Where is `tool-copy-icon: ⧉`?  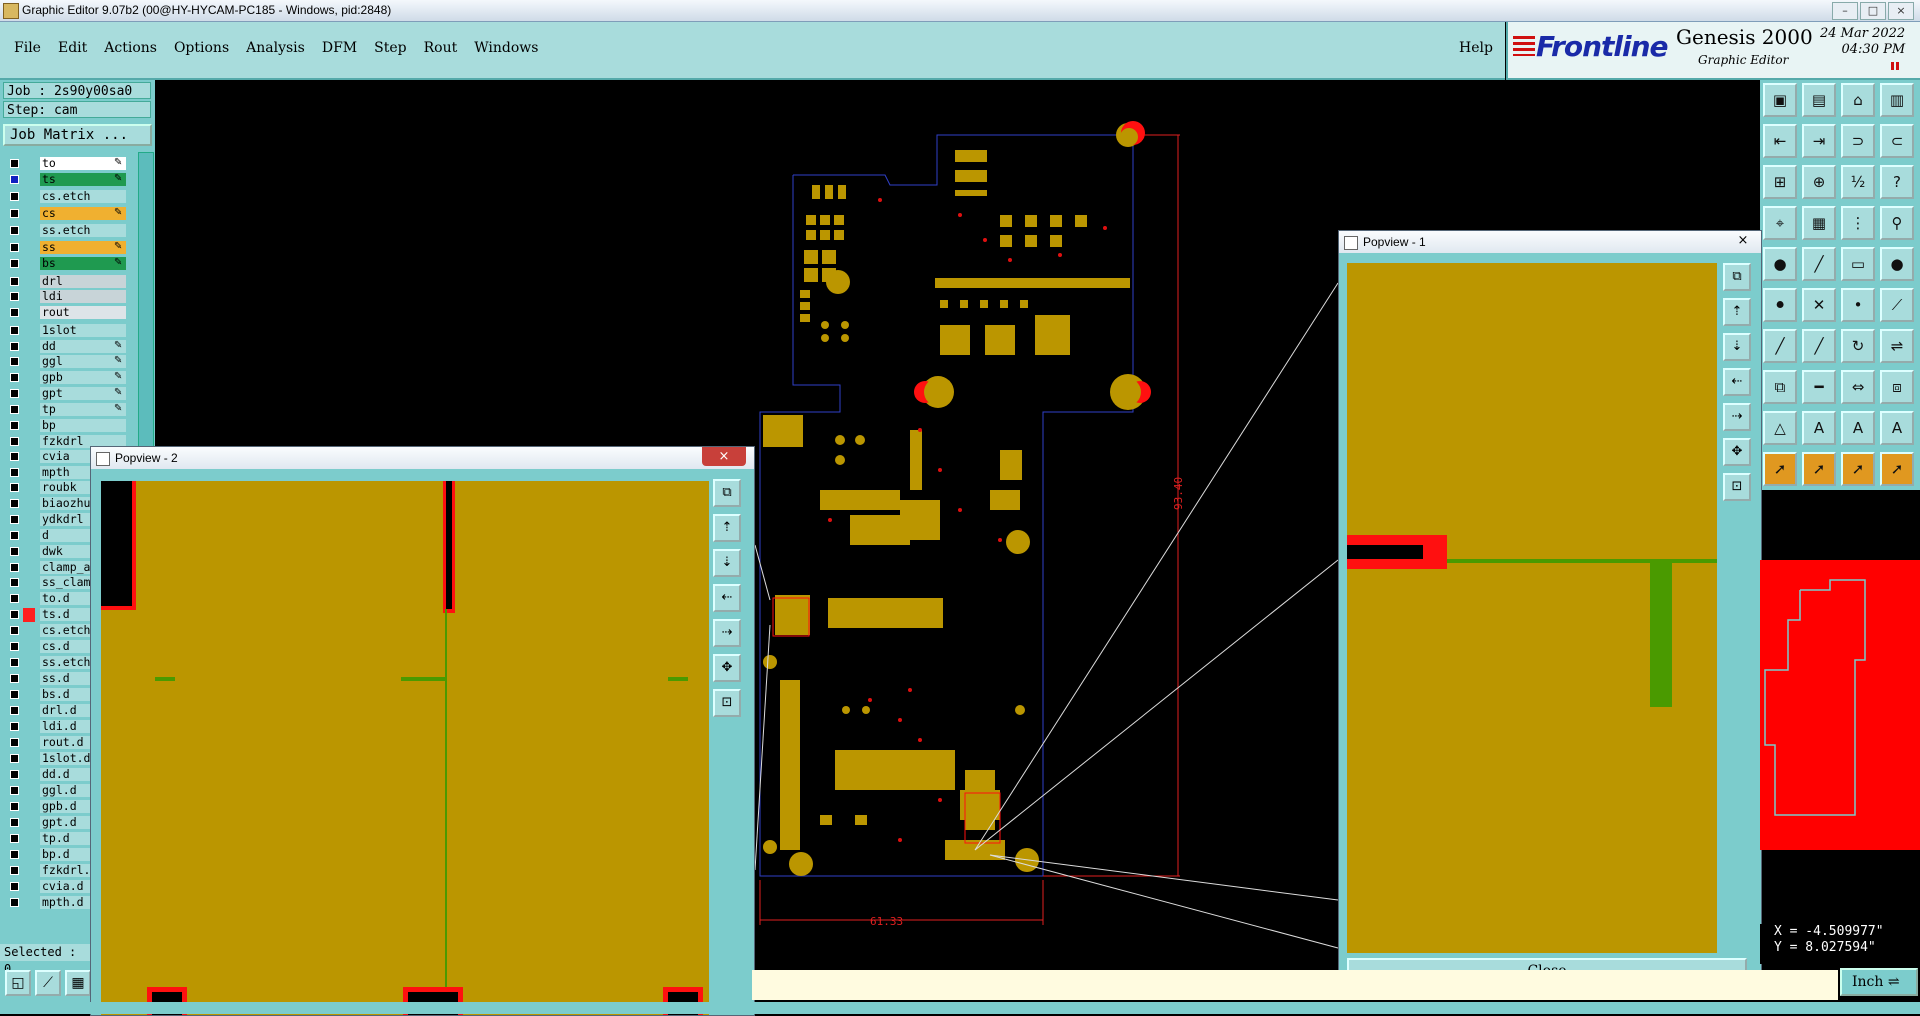 tool-copy-icon: ⧉ is located at coordinates (1780, 387).